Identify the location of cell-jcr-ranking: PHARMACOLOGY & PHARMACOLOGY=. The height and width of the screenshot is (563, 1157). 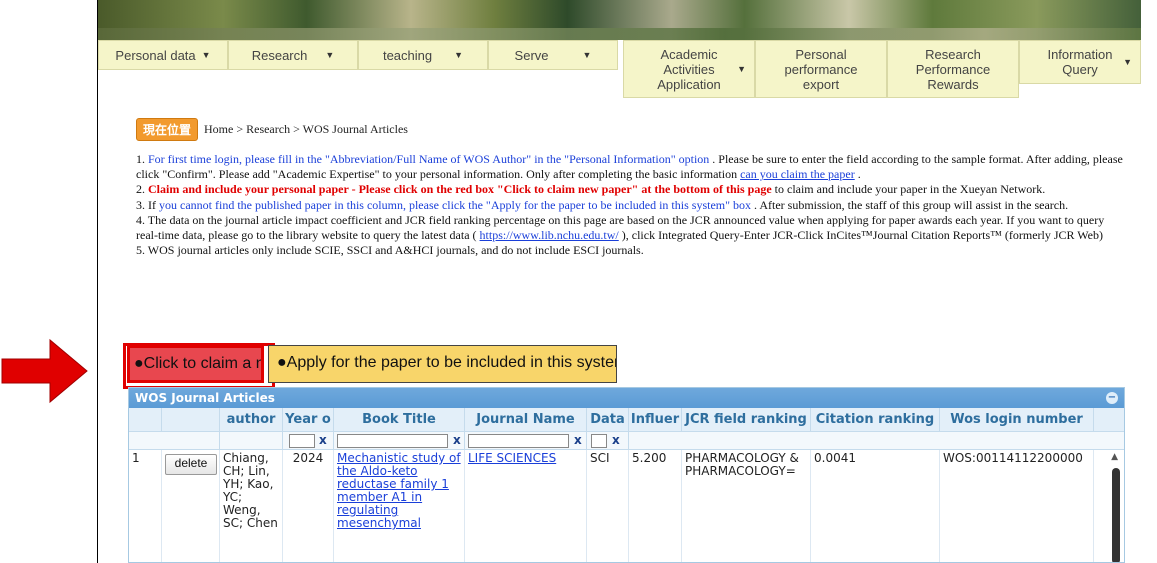
(746, 506).